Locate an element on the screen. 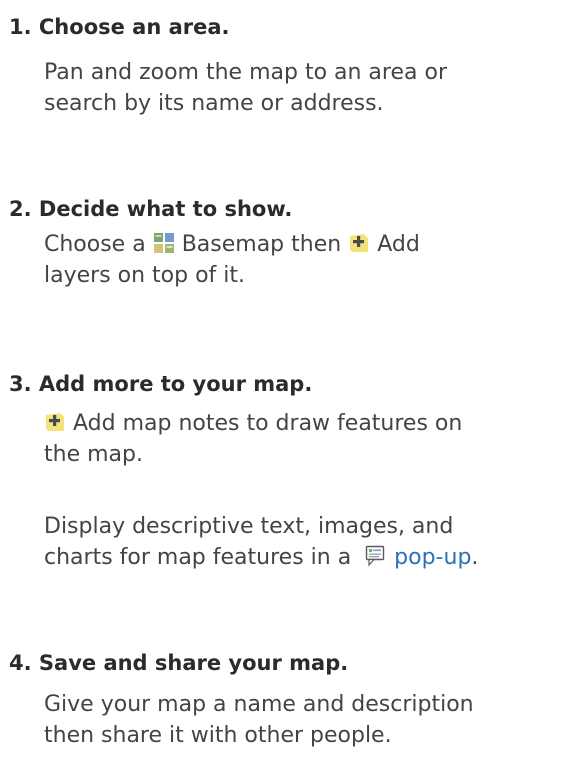  add-map-notes-text: Add map notes to draw features on is located at coordinates (268, 423).